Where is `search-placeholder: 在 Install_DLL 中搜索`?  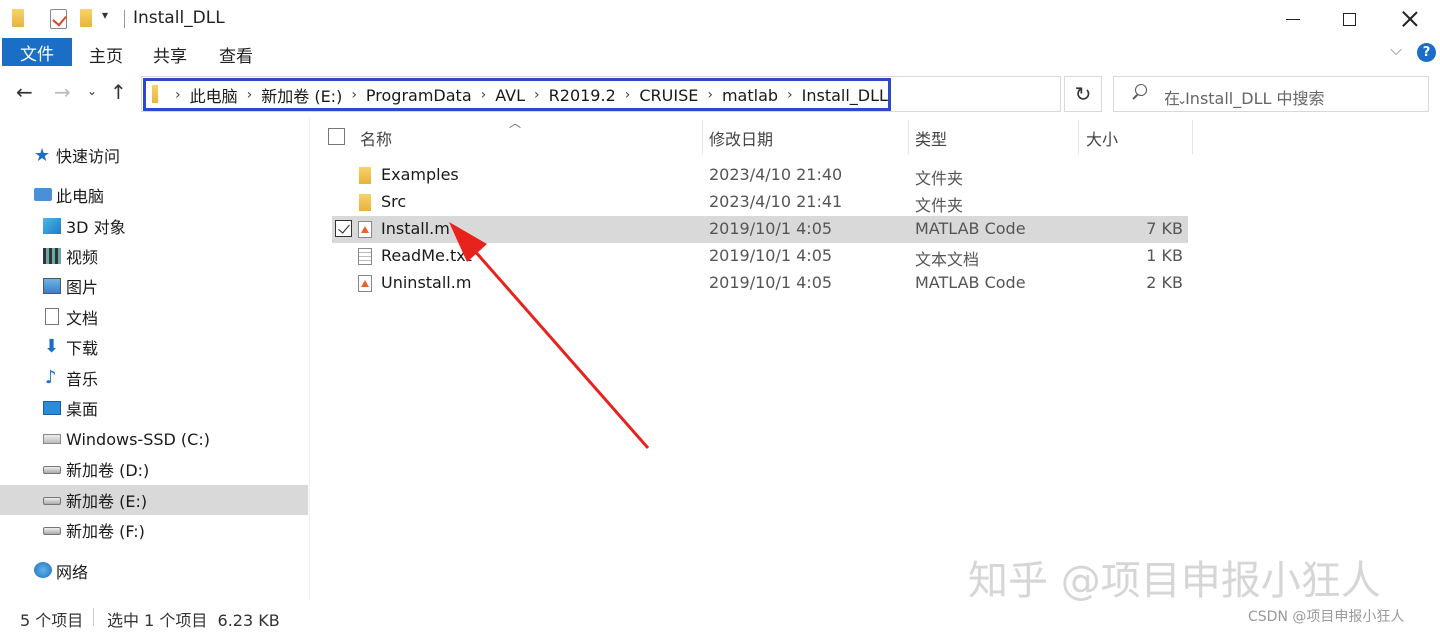 search-placeholder: 在 Install_DLL 中搜索 is located at coordinates (1244, 98).